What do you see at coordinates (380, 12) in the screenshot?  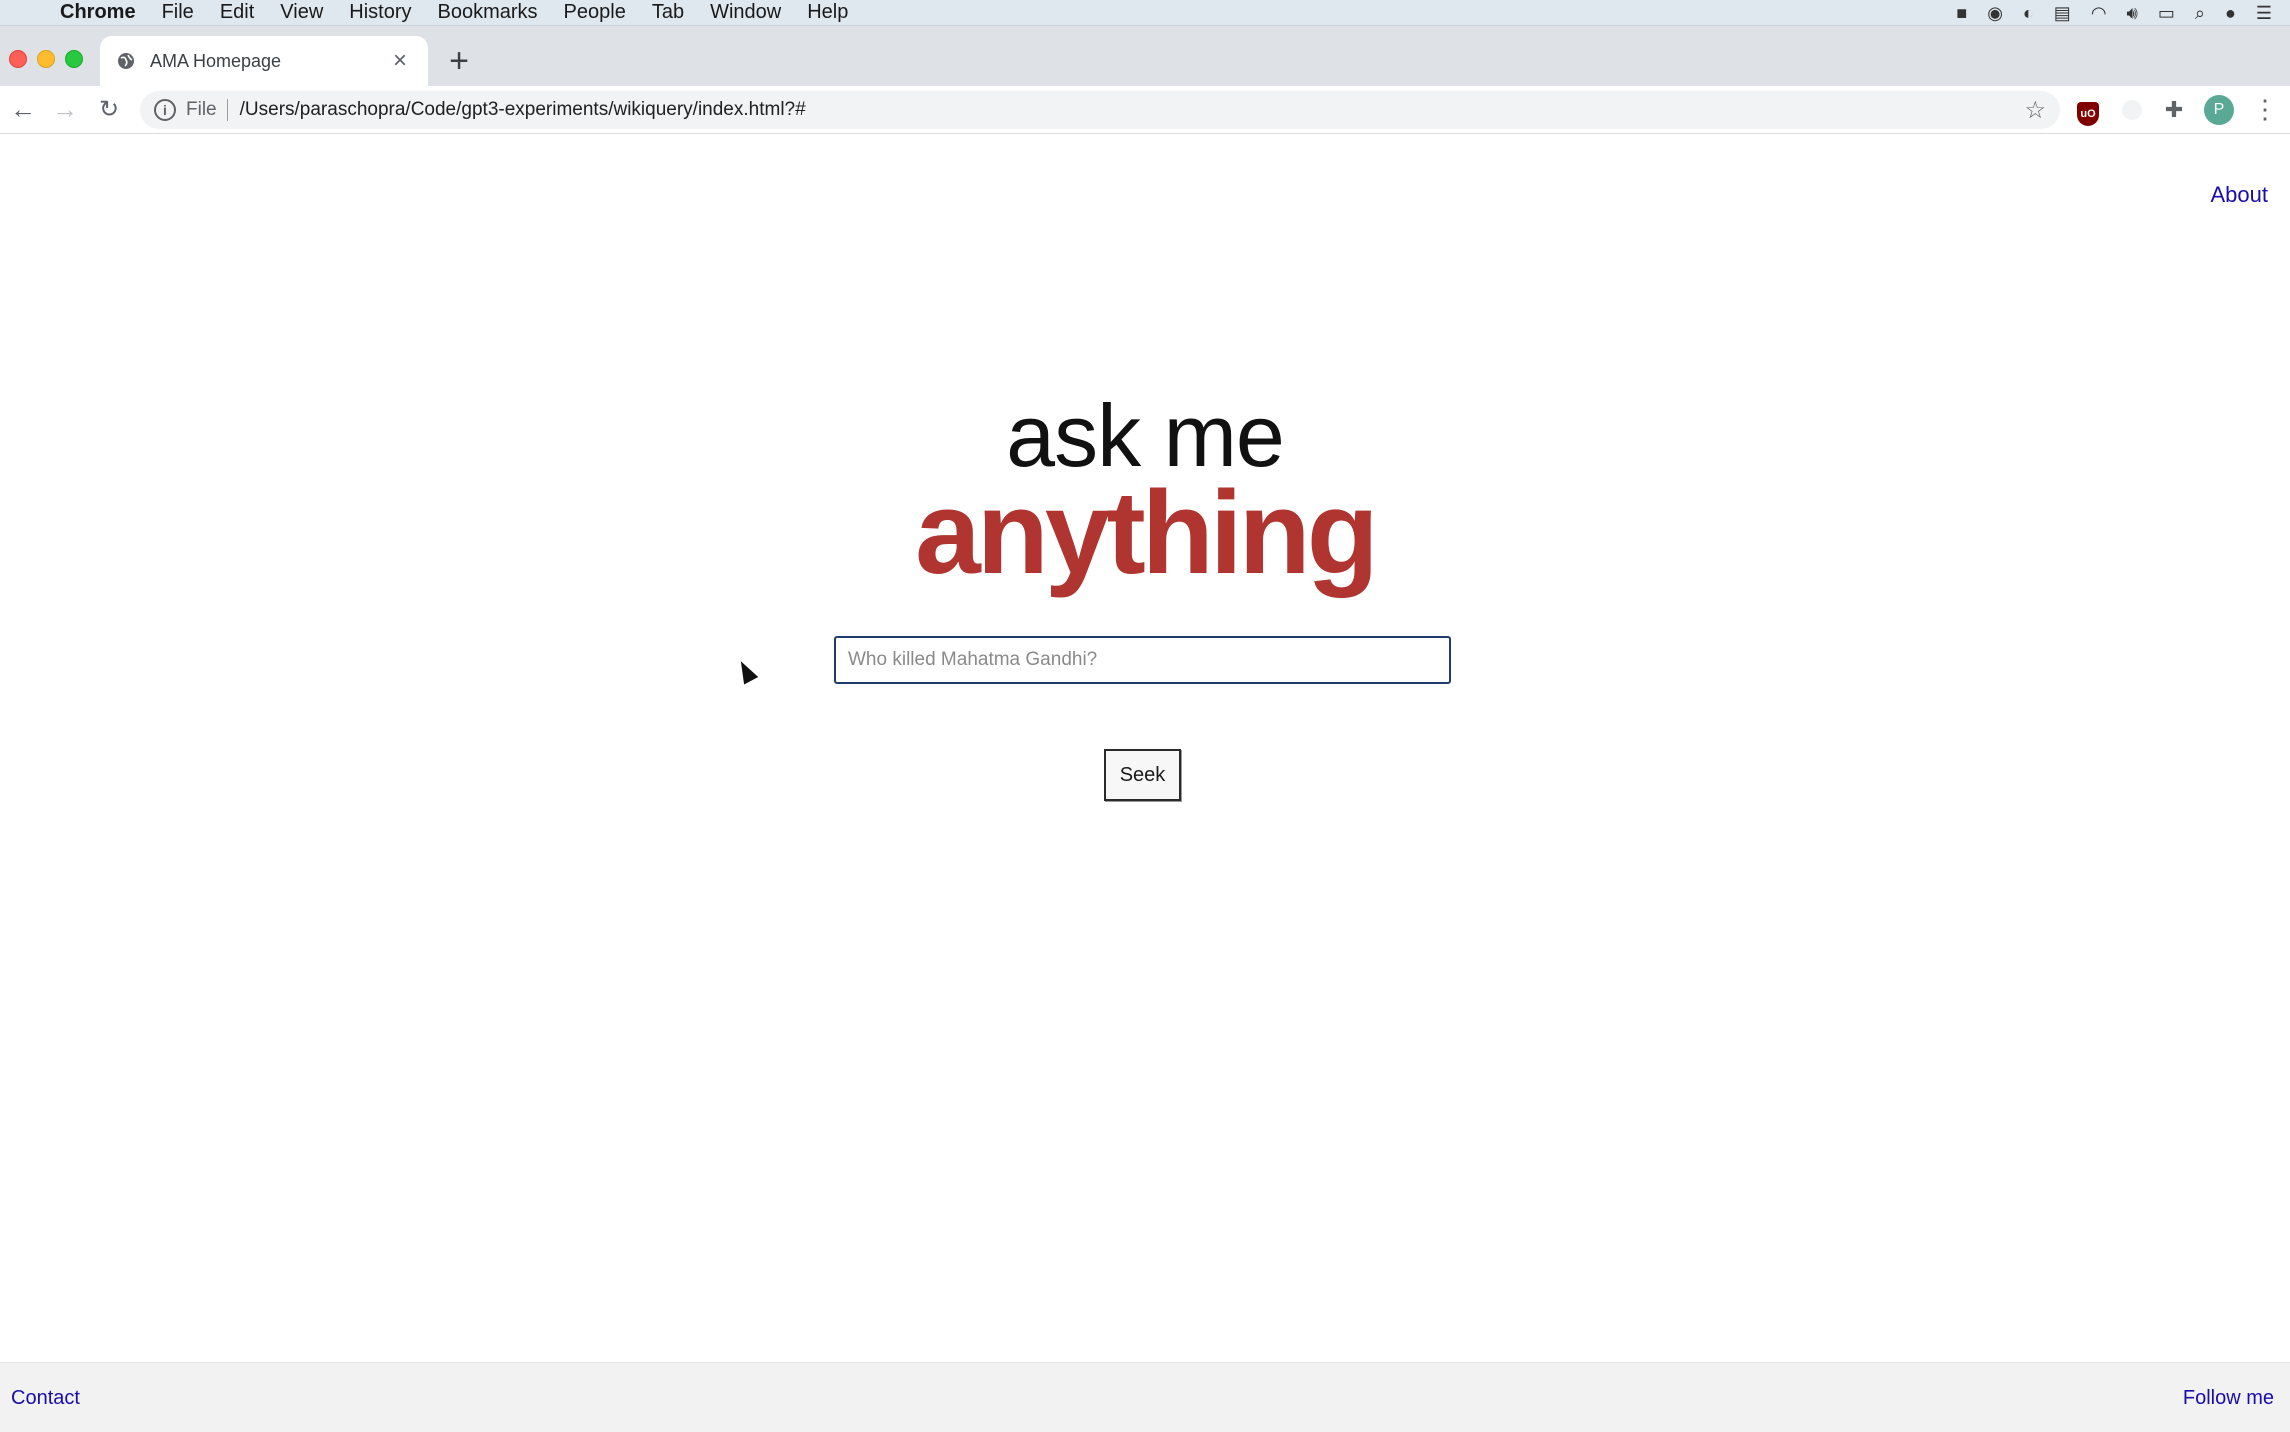 I see `menu-history: History` at bounding box center [380, 12].